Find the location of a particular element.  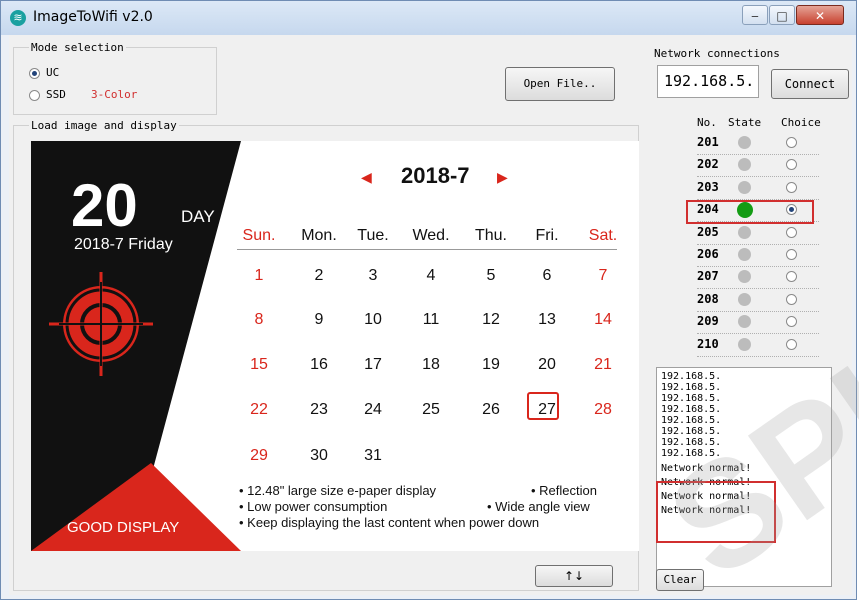

feature-text: • Low power consumption is located at coordinates (313, 506).